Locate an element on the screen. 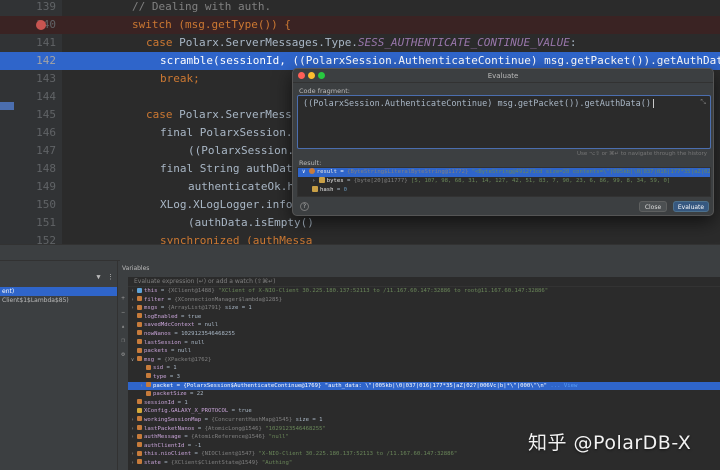 The width and height of the screenshot is (720, 470). variable-type: {ConcurrentHashMap@1545} is located at coordinates (253, 419).